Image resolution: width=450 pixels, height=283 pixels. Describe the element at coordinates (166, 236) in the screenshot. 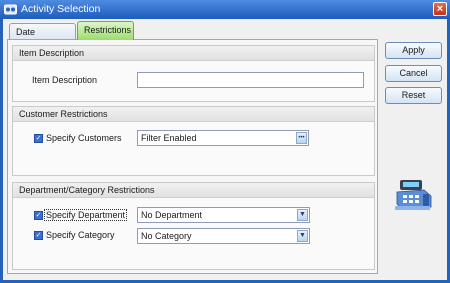

I see `category-select-value: No Category` at that location.